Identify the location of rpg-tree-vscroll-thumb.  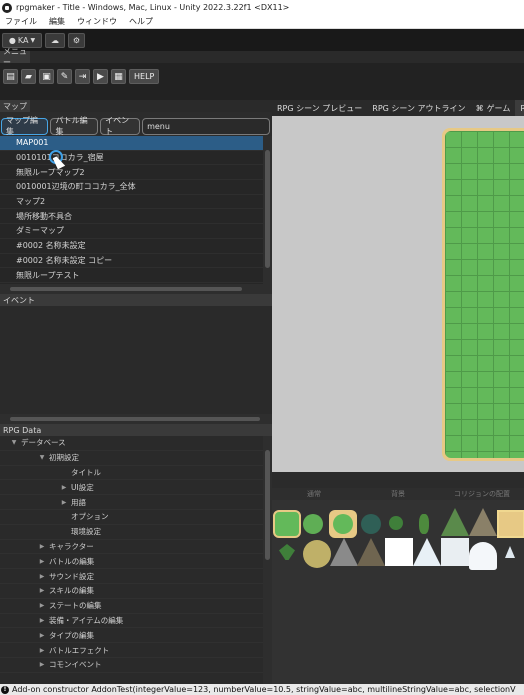
(267, 505).